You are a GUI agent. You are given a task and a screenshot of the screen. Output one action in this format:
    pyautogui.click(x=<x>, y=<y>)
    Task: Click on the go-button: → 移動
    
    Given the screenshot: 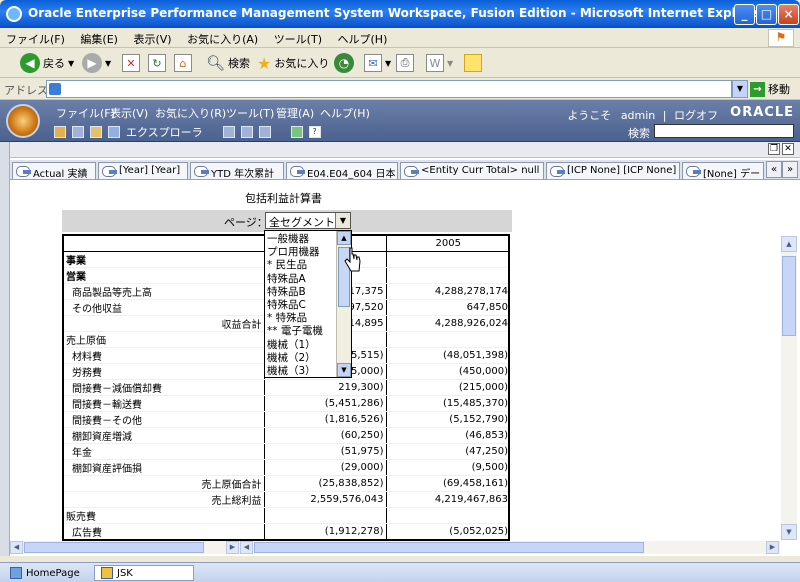 What is the action you would take?
    pyautogui.click(x=770, y=89)
    